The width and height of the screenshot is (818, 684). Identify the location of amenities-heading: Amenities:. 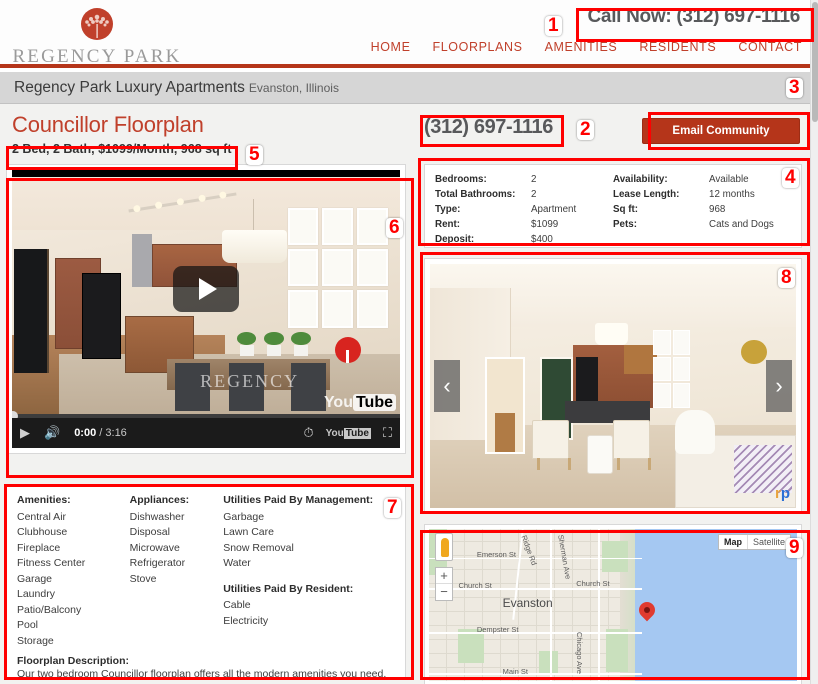
(44, 500).